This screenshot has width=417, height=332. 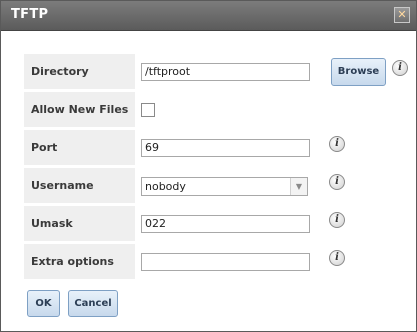 I want to click on extra-options-field-cell, so click(x=225, y=261).